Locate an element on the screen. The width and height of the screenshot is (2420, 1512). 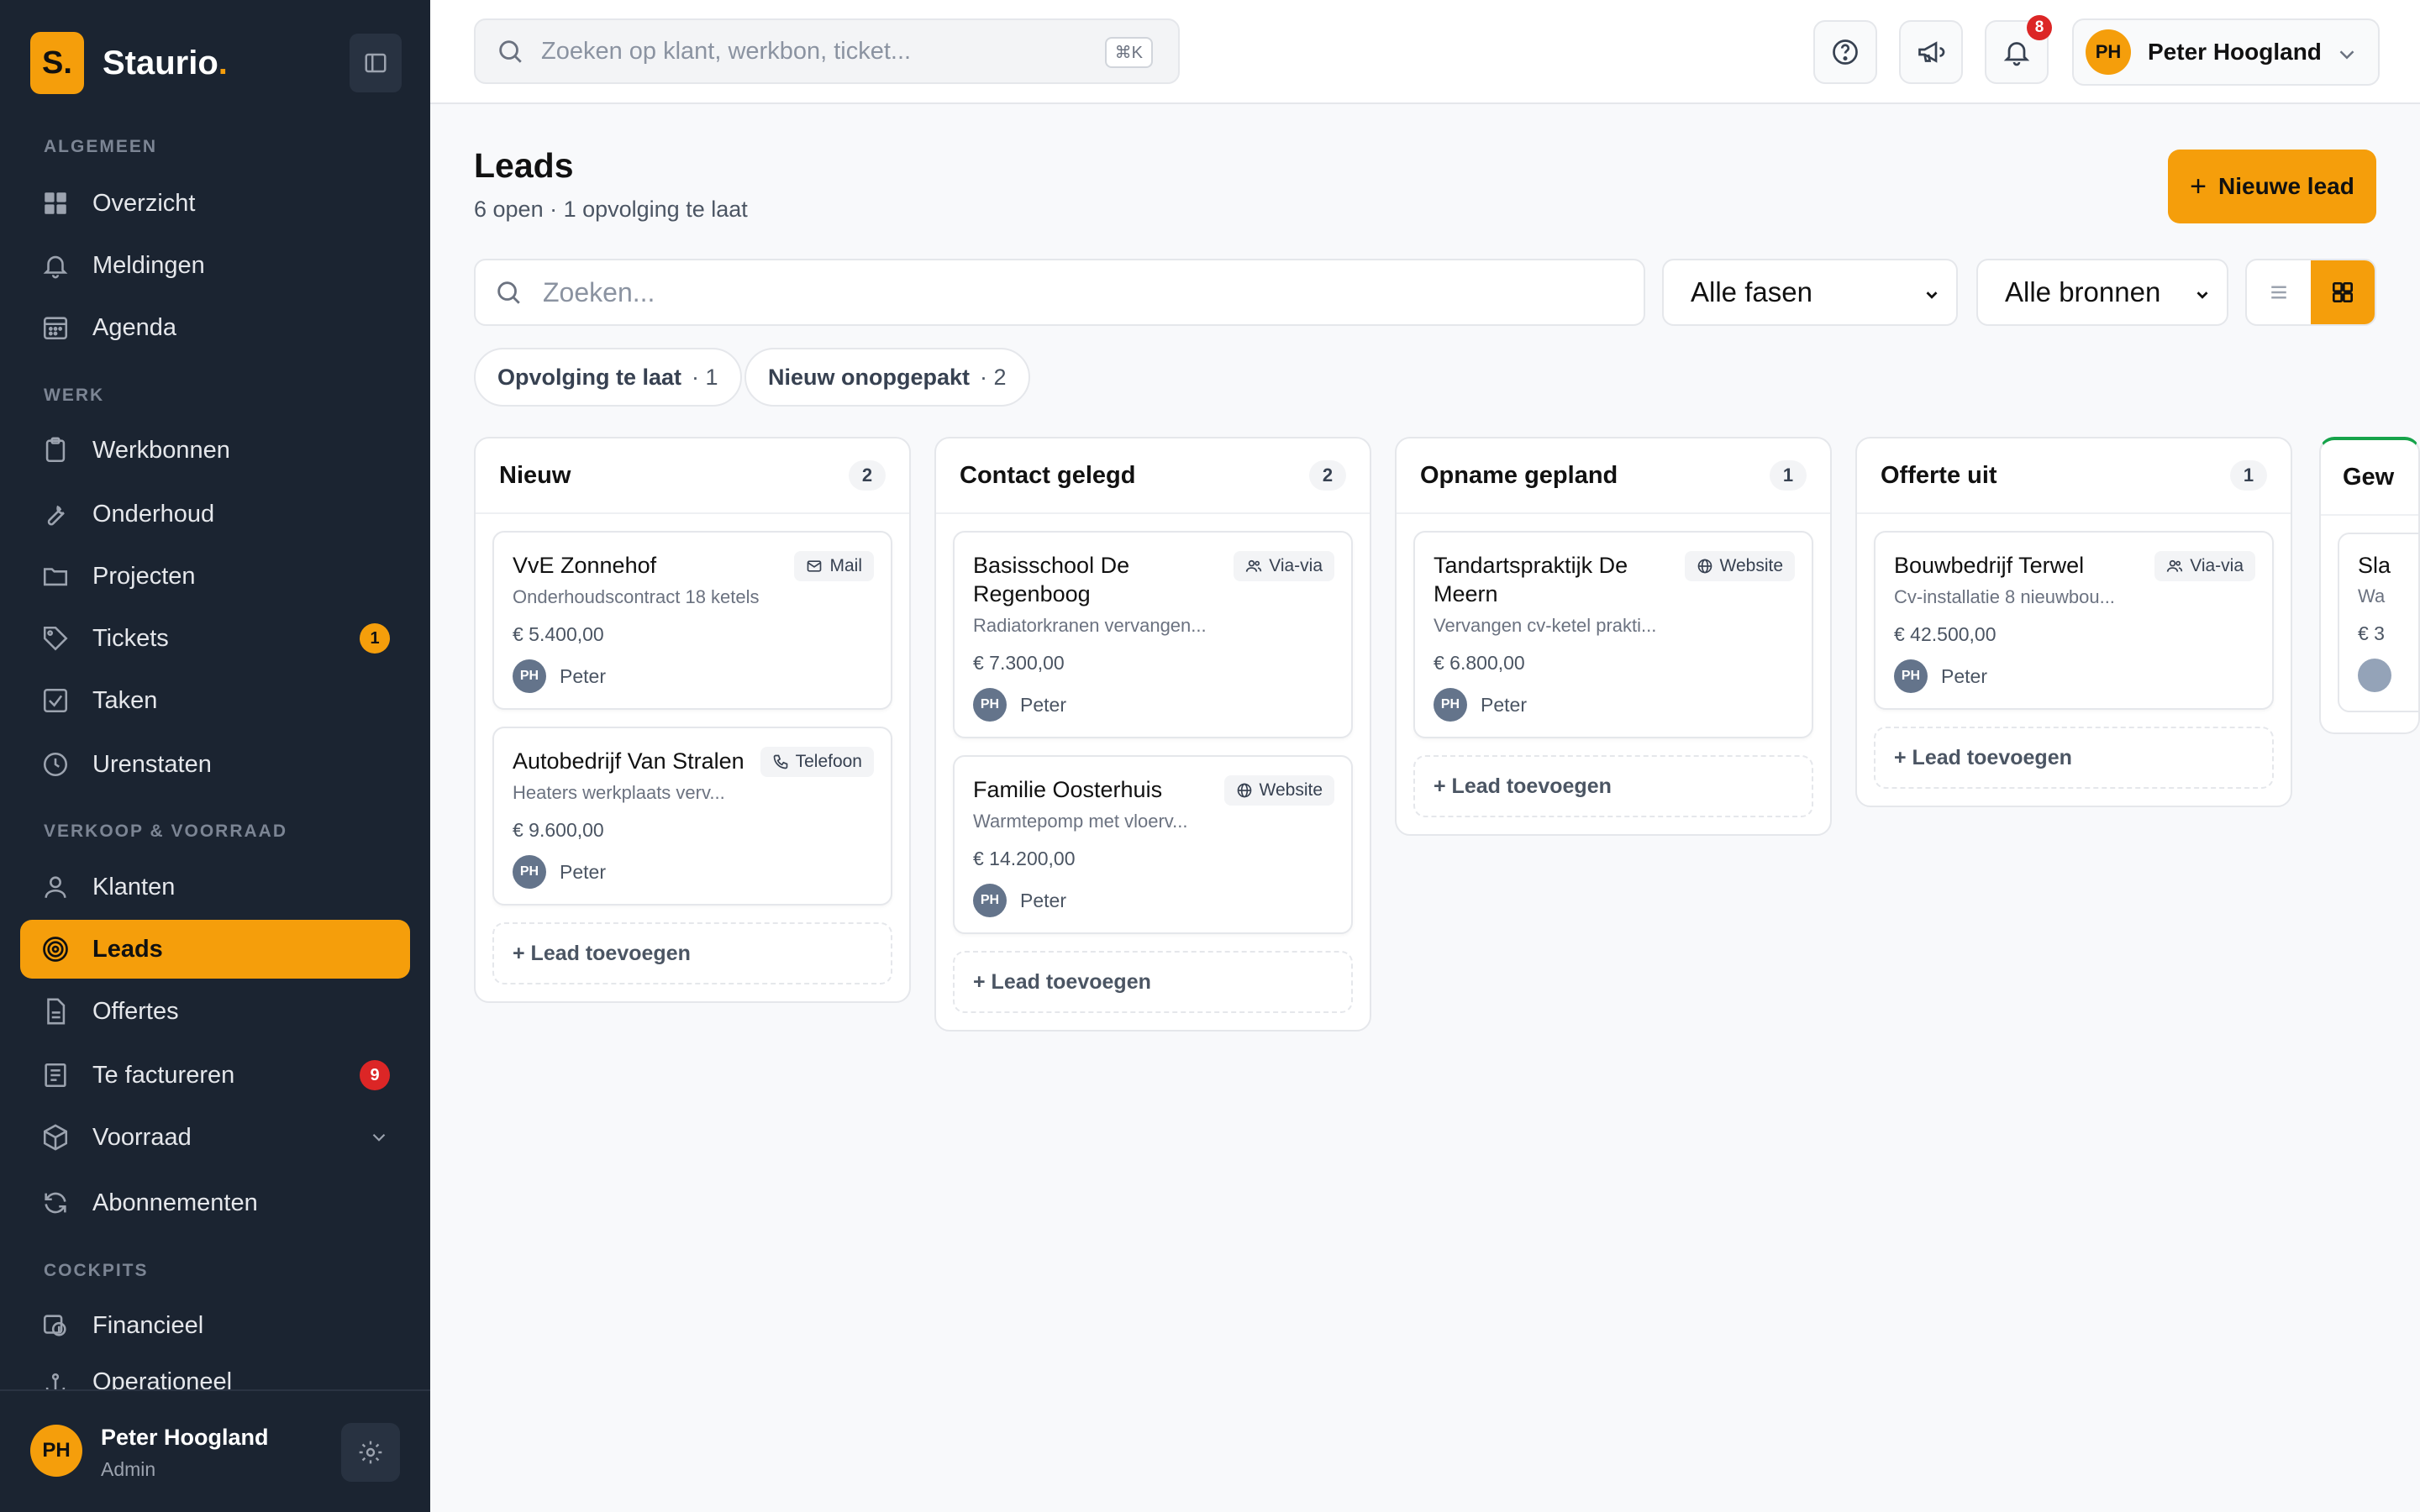
nav-section-werk: WERK is located at coordinates (75, 395).